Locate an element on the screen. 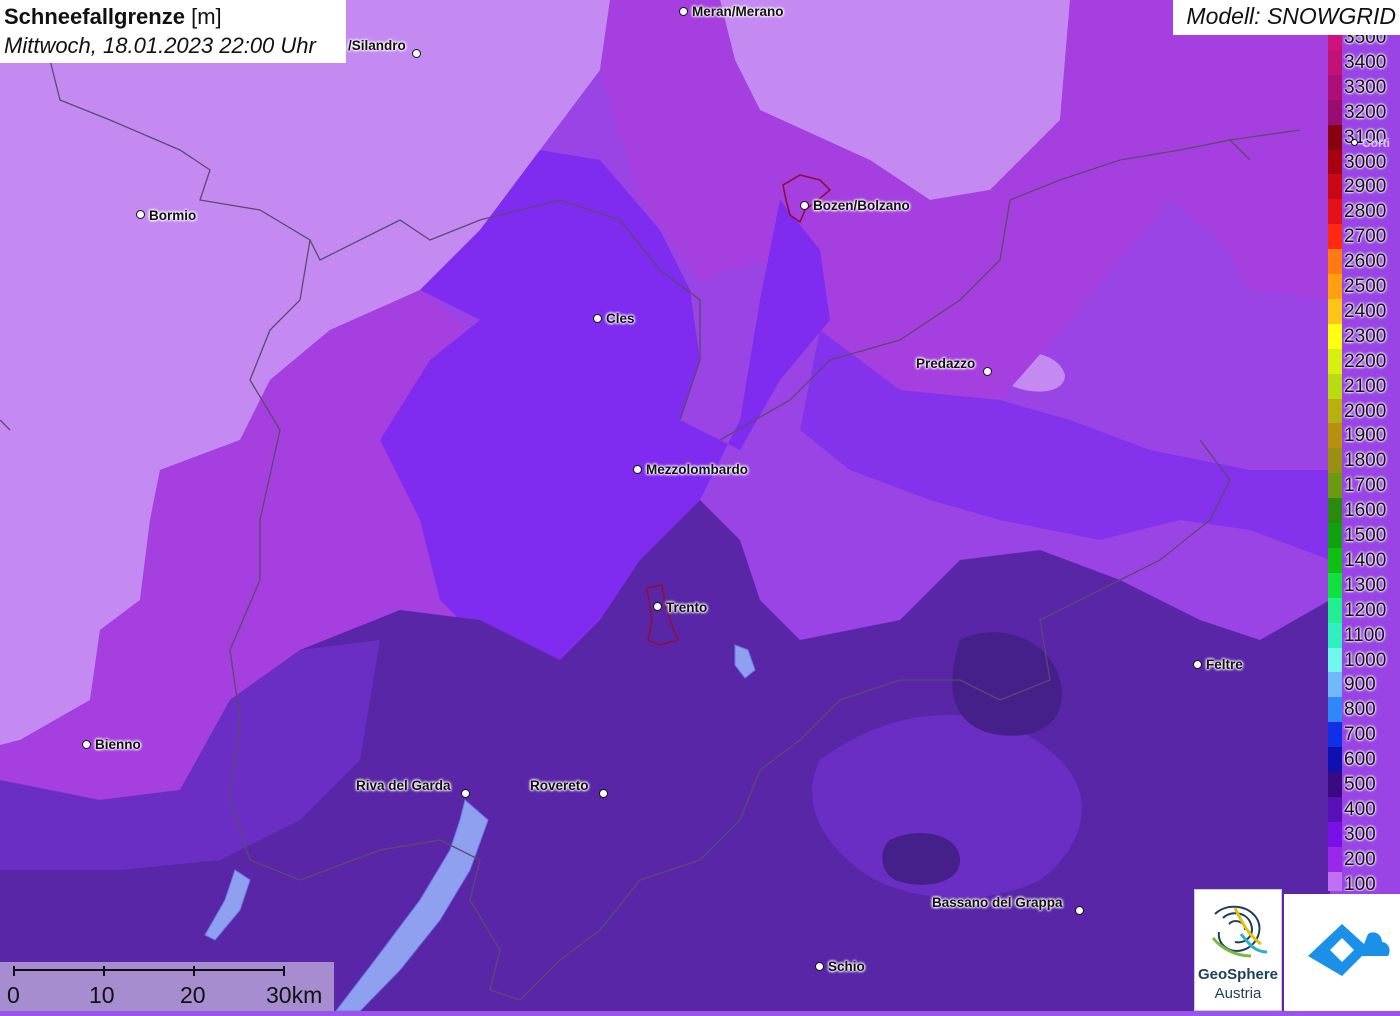 This screenshot has height=1016, width=1400. legend-label: 800 is located at coordinates (1360, 710).